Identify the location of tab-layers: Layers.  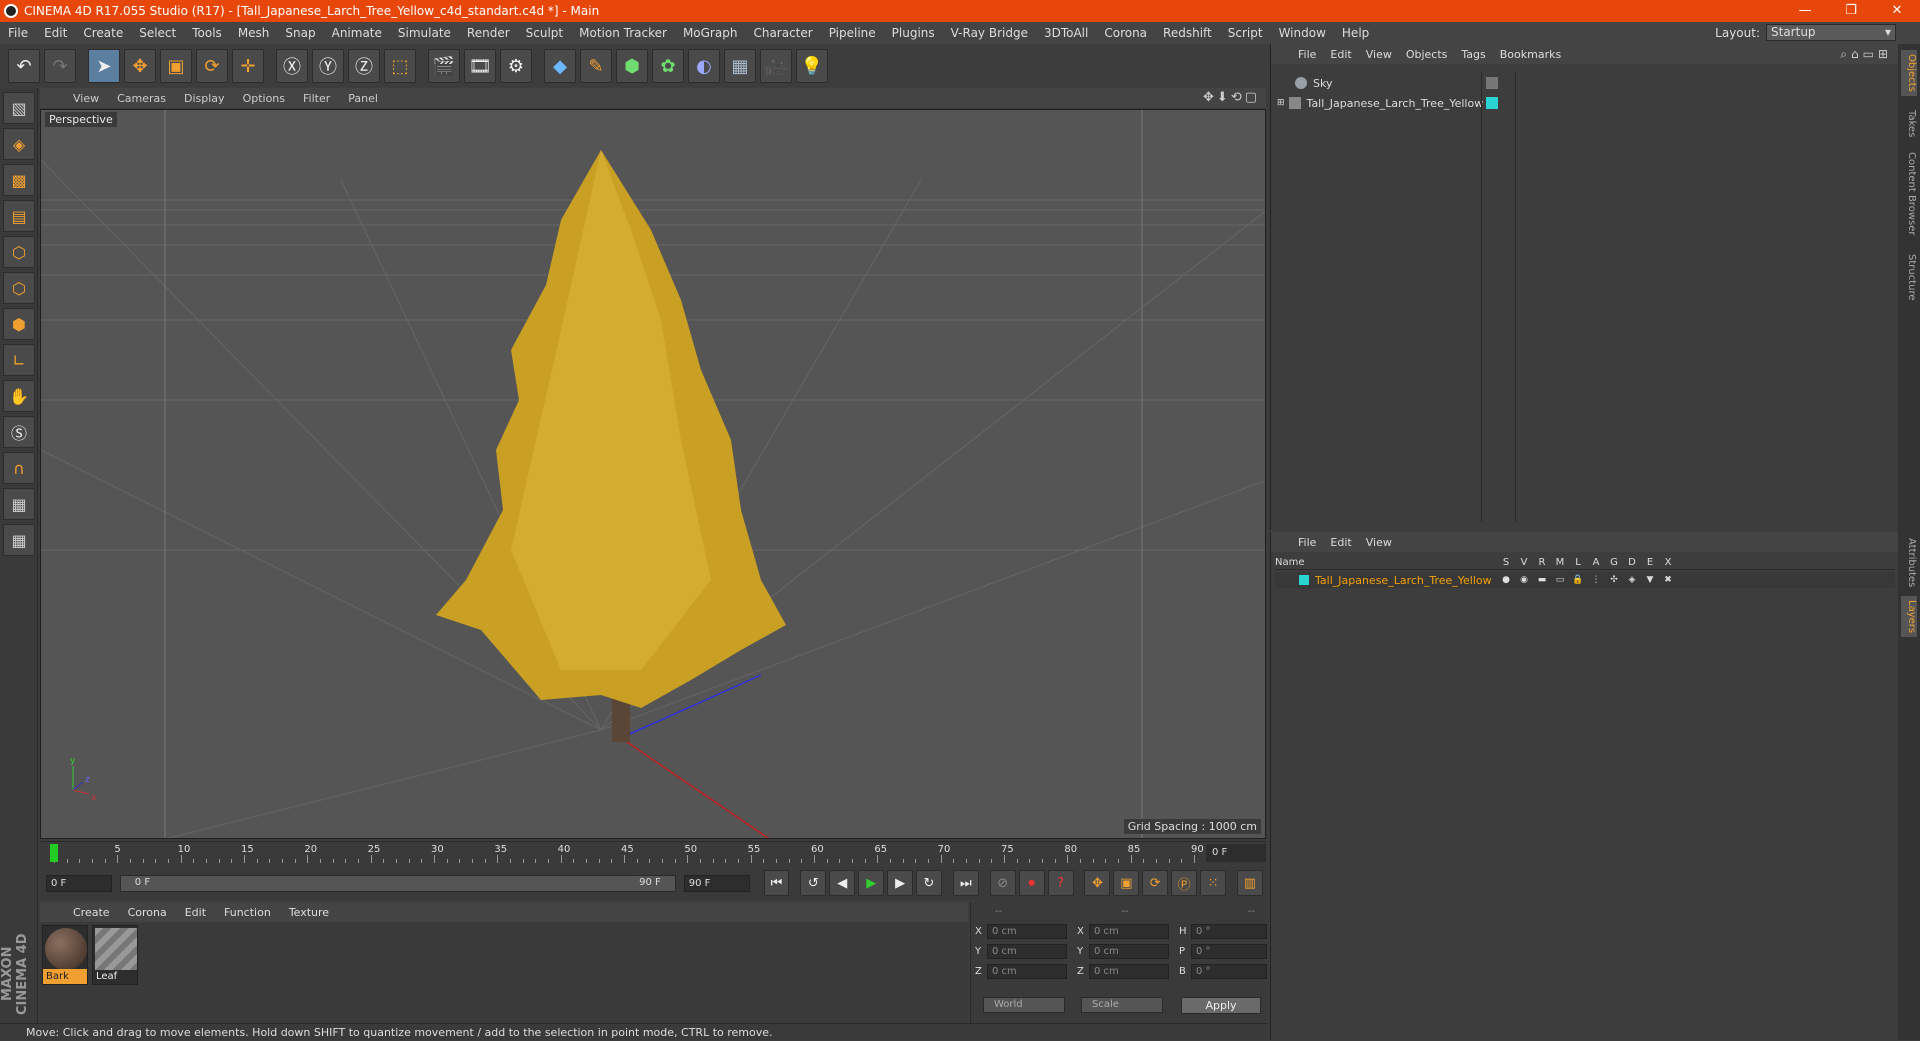
(1909, 617).